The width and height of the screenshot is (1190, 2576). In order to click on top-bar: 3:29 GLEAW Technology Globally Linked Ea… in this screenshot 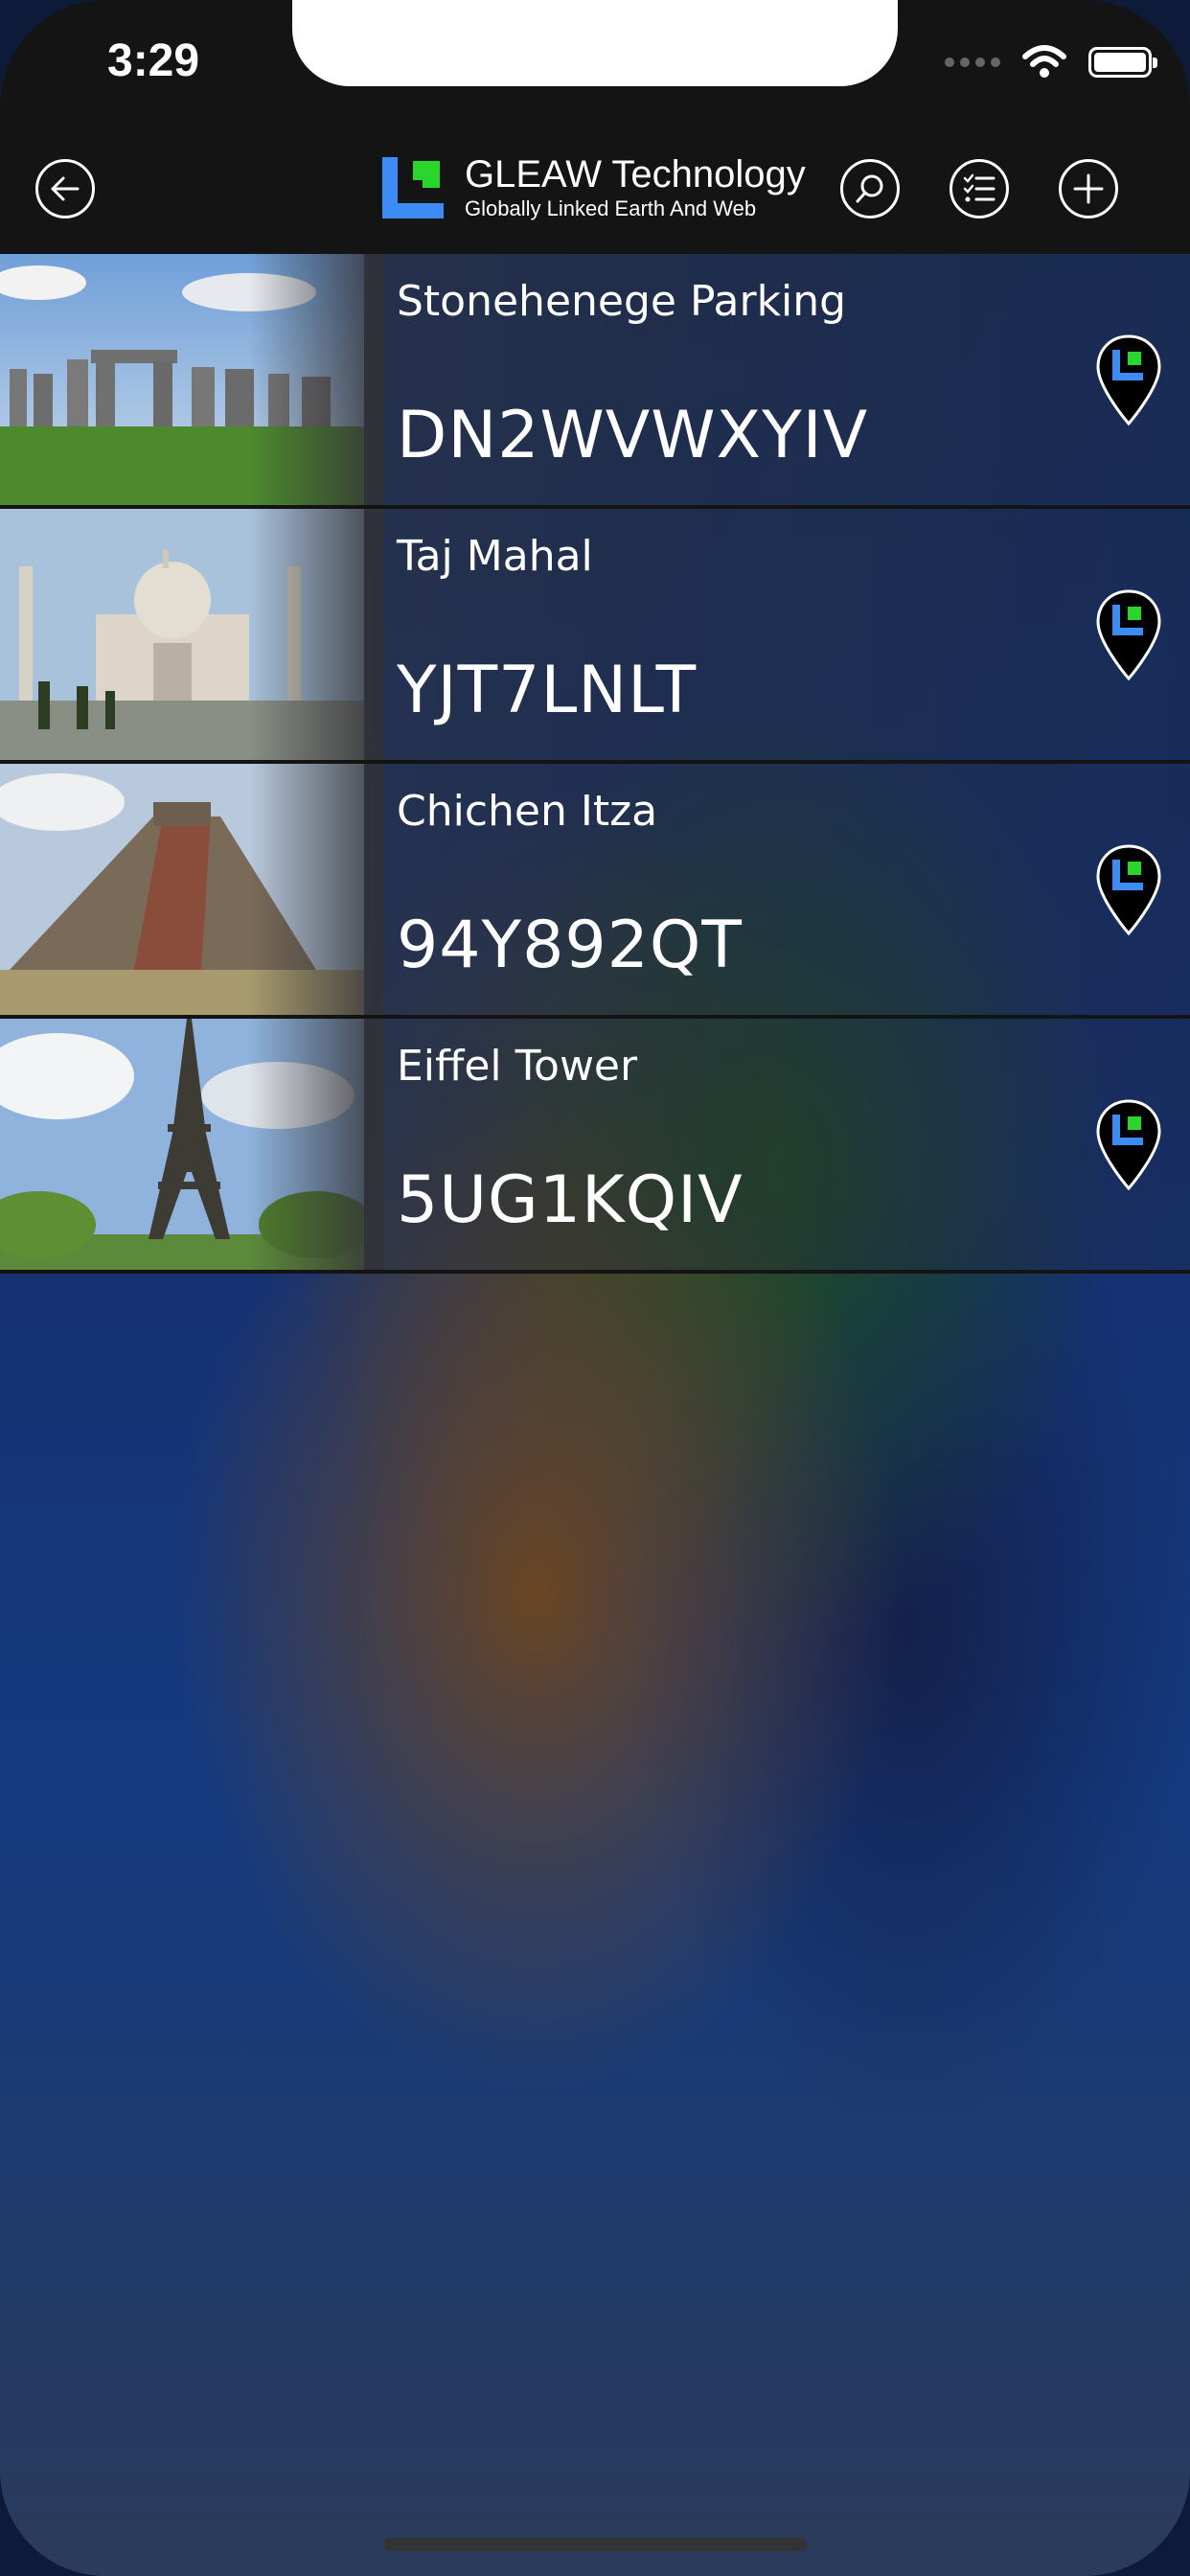, I will do `click(595, 127)`.